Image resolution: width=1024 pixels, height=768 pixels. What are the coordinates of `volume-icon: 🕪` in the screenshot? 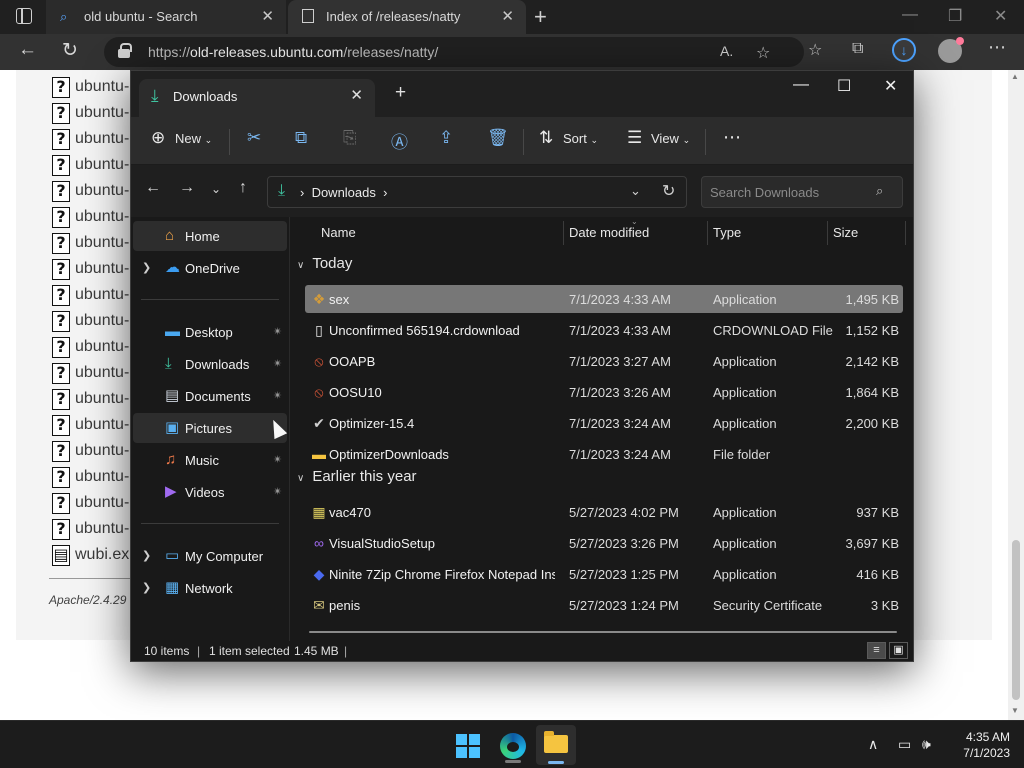 It's located at (926, 744).